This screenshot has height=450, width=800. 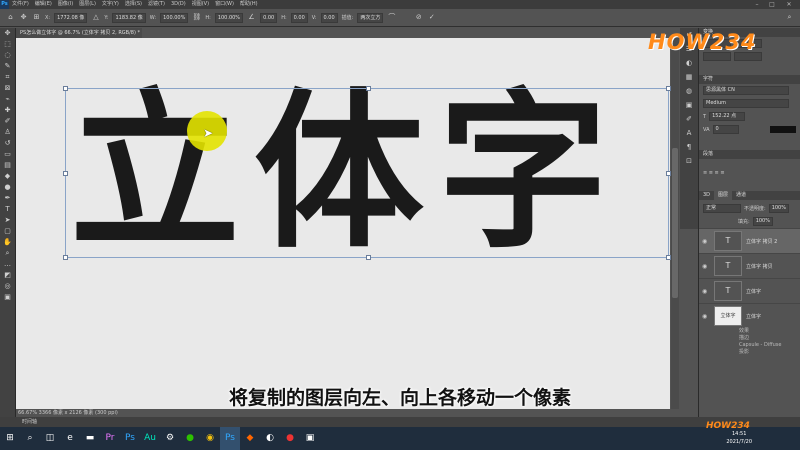 I want to click on brush-tool-icon: ✐, so click(x=7, y=121).